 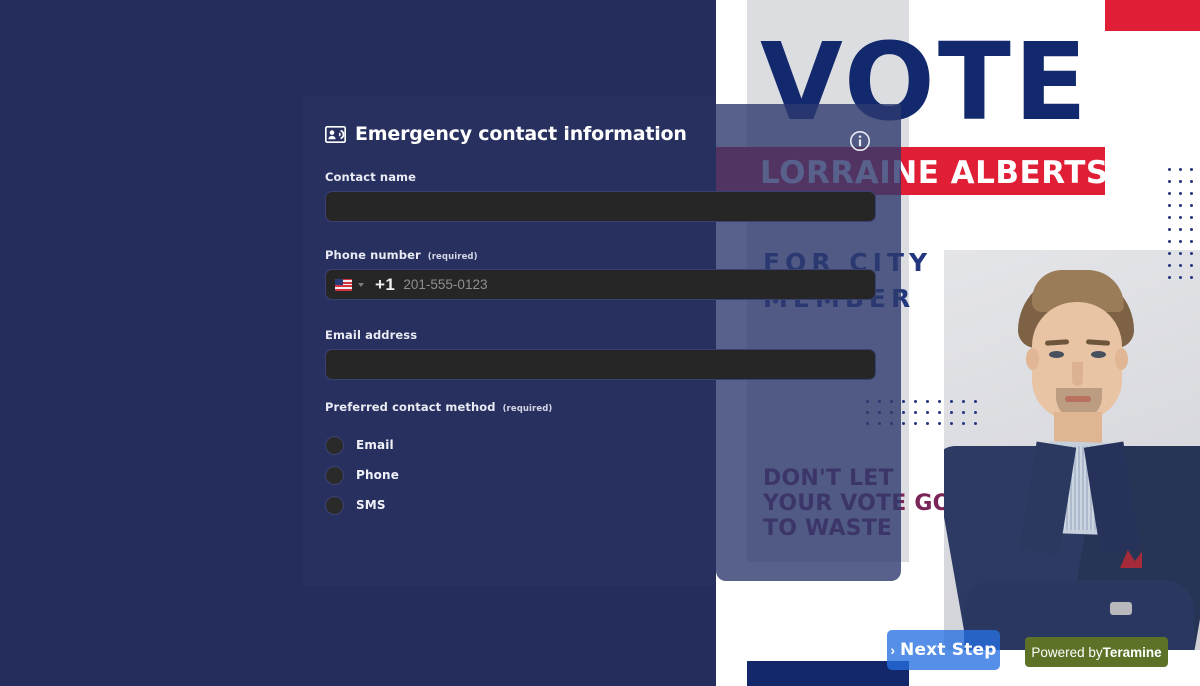 I want to click on field-email-address: Email address, so click(x=600, y=354).